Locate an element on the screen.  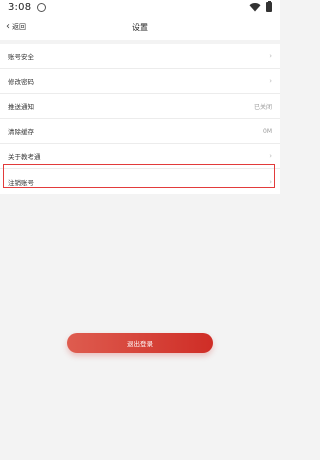
chevron-left-icon: ‹ is located at coordinates (8, 26).